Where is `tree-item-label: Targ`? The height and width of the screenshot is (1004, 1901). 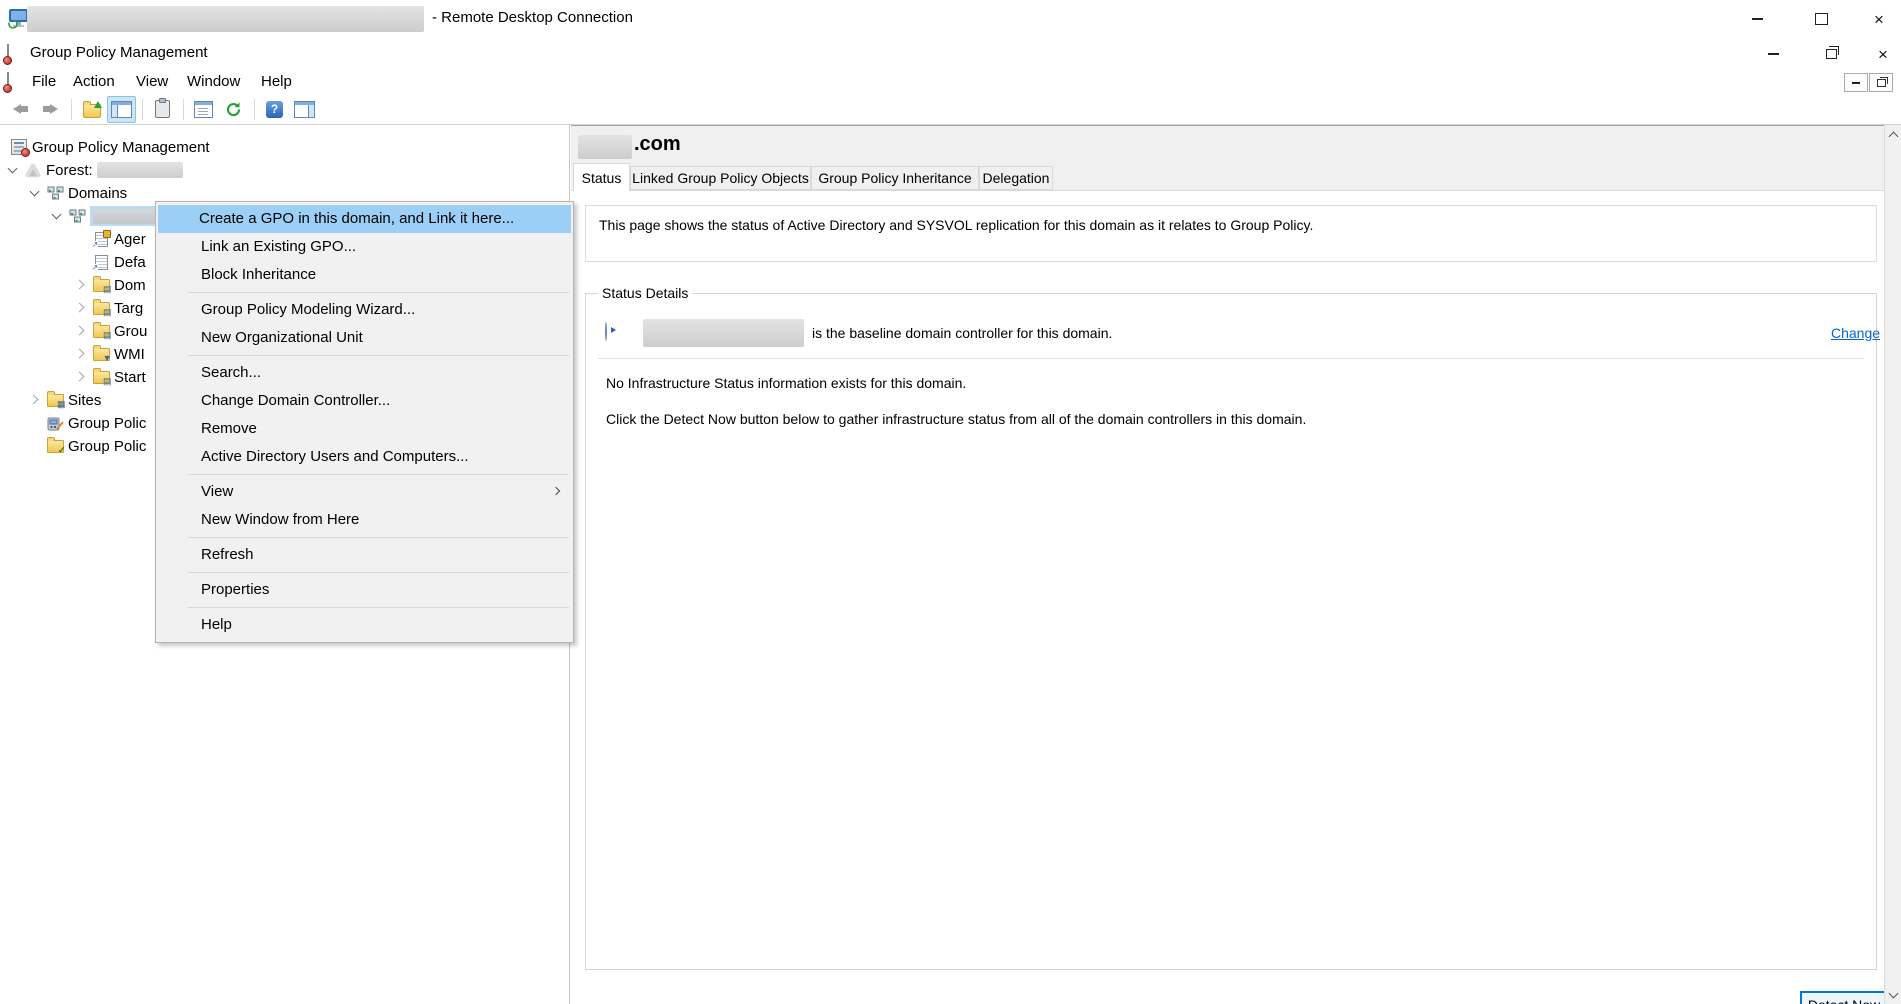 tree-item-label: Targ is located at coordinates (129, 308).